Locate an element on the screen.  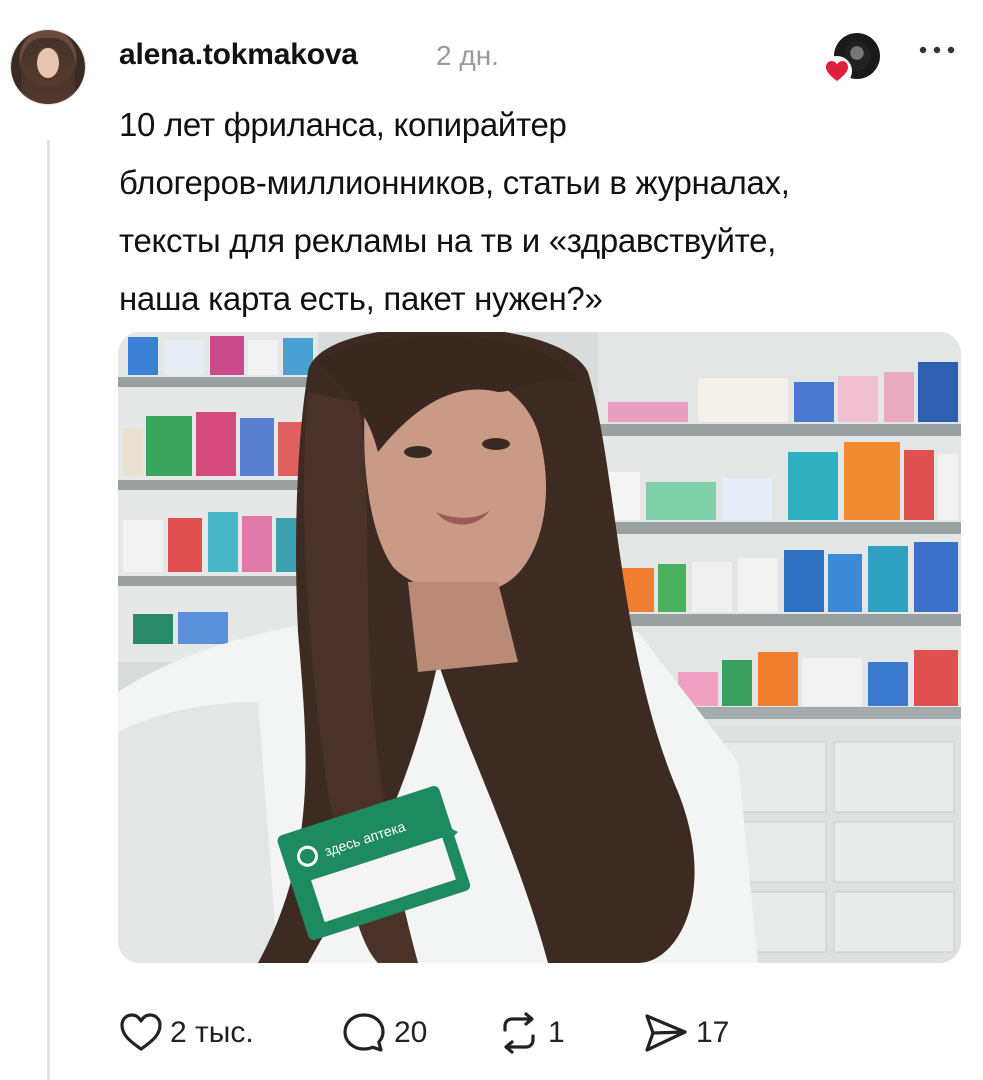
repost-button: 1 is located at coordinates (530, 1033).